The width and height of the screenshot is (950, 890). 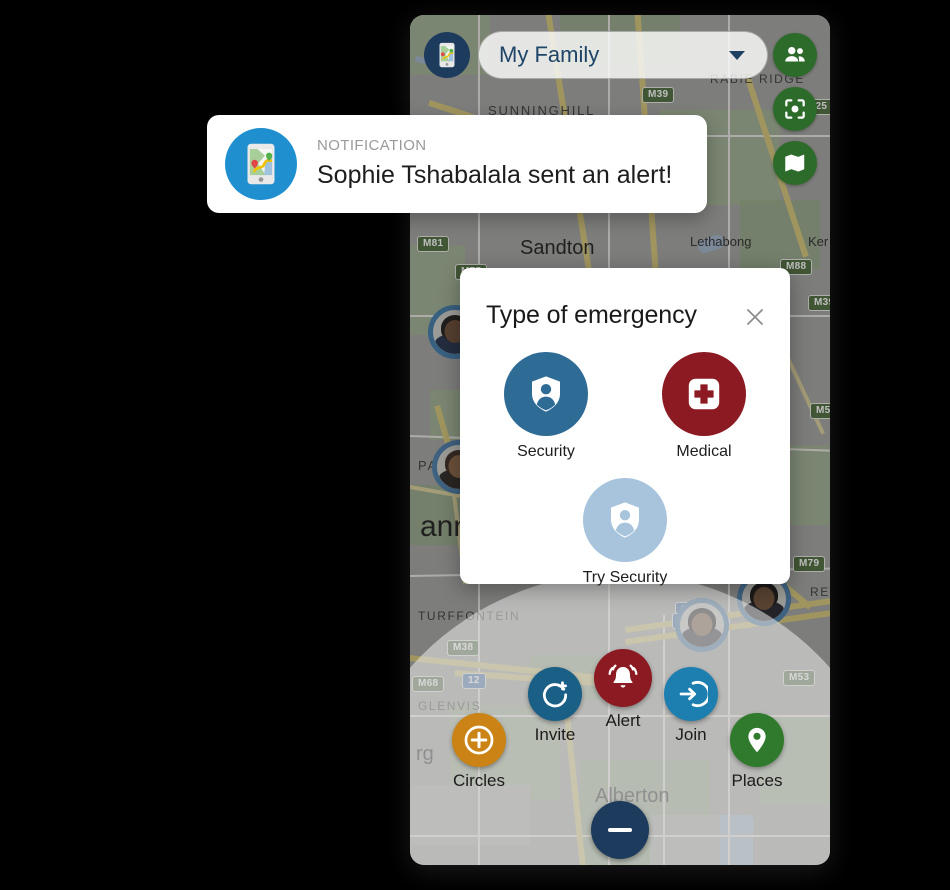 I want to click on center-focus-icon, so click(x=795, y=109).